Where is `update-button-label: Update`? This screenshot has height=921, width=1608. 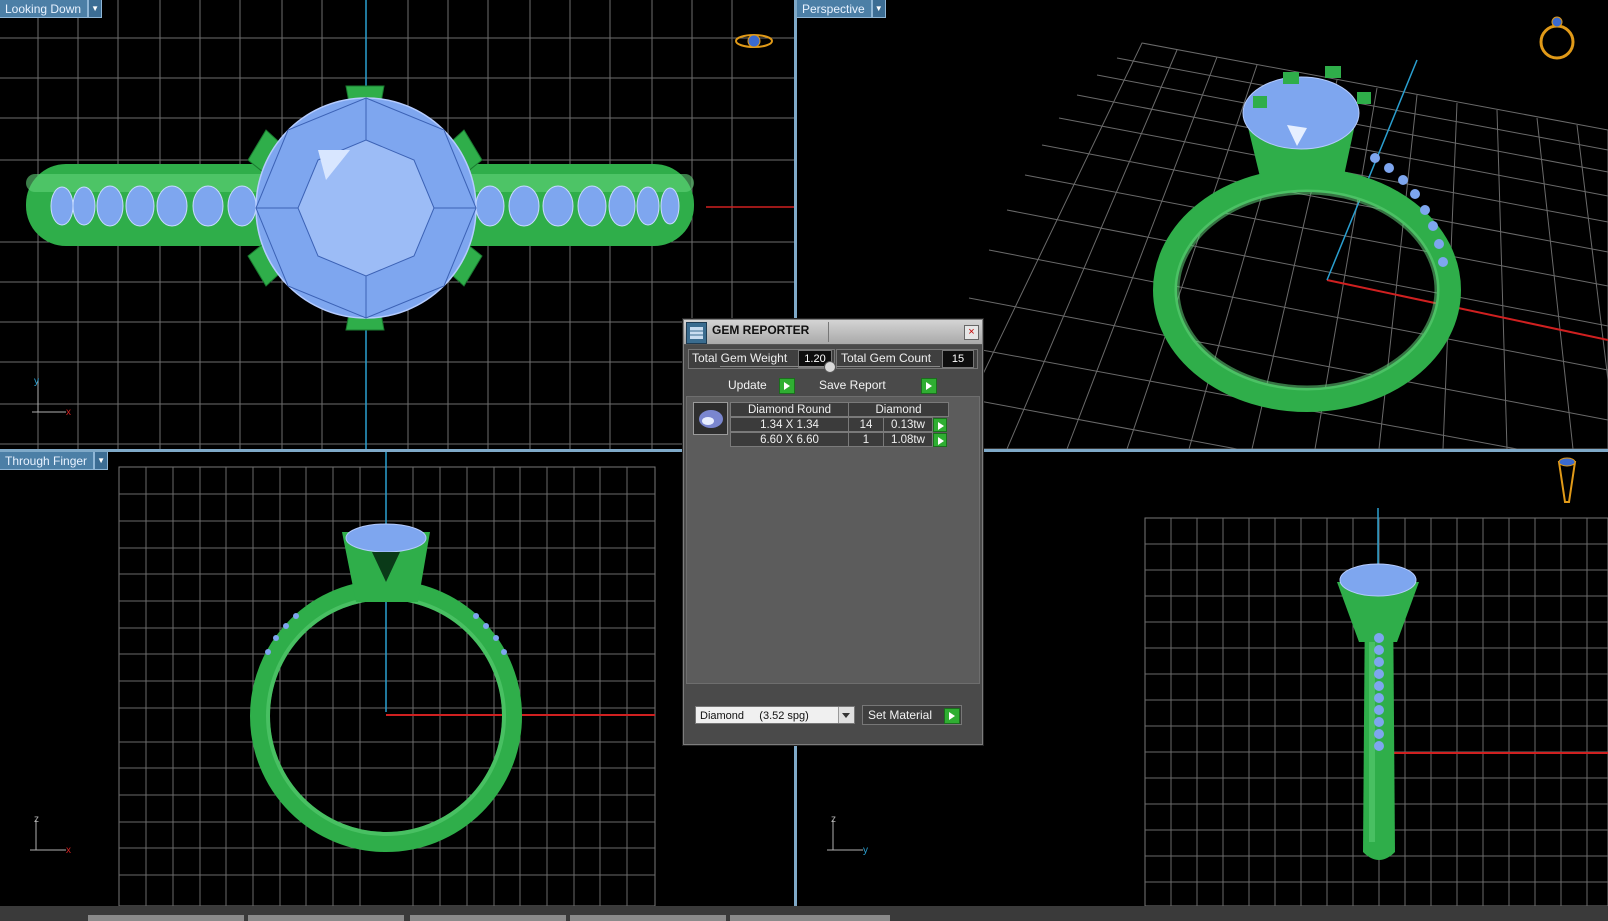
update-button-label: Update is located at coordinates (747, 385).